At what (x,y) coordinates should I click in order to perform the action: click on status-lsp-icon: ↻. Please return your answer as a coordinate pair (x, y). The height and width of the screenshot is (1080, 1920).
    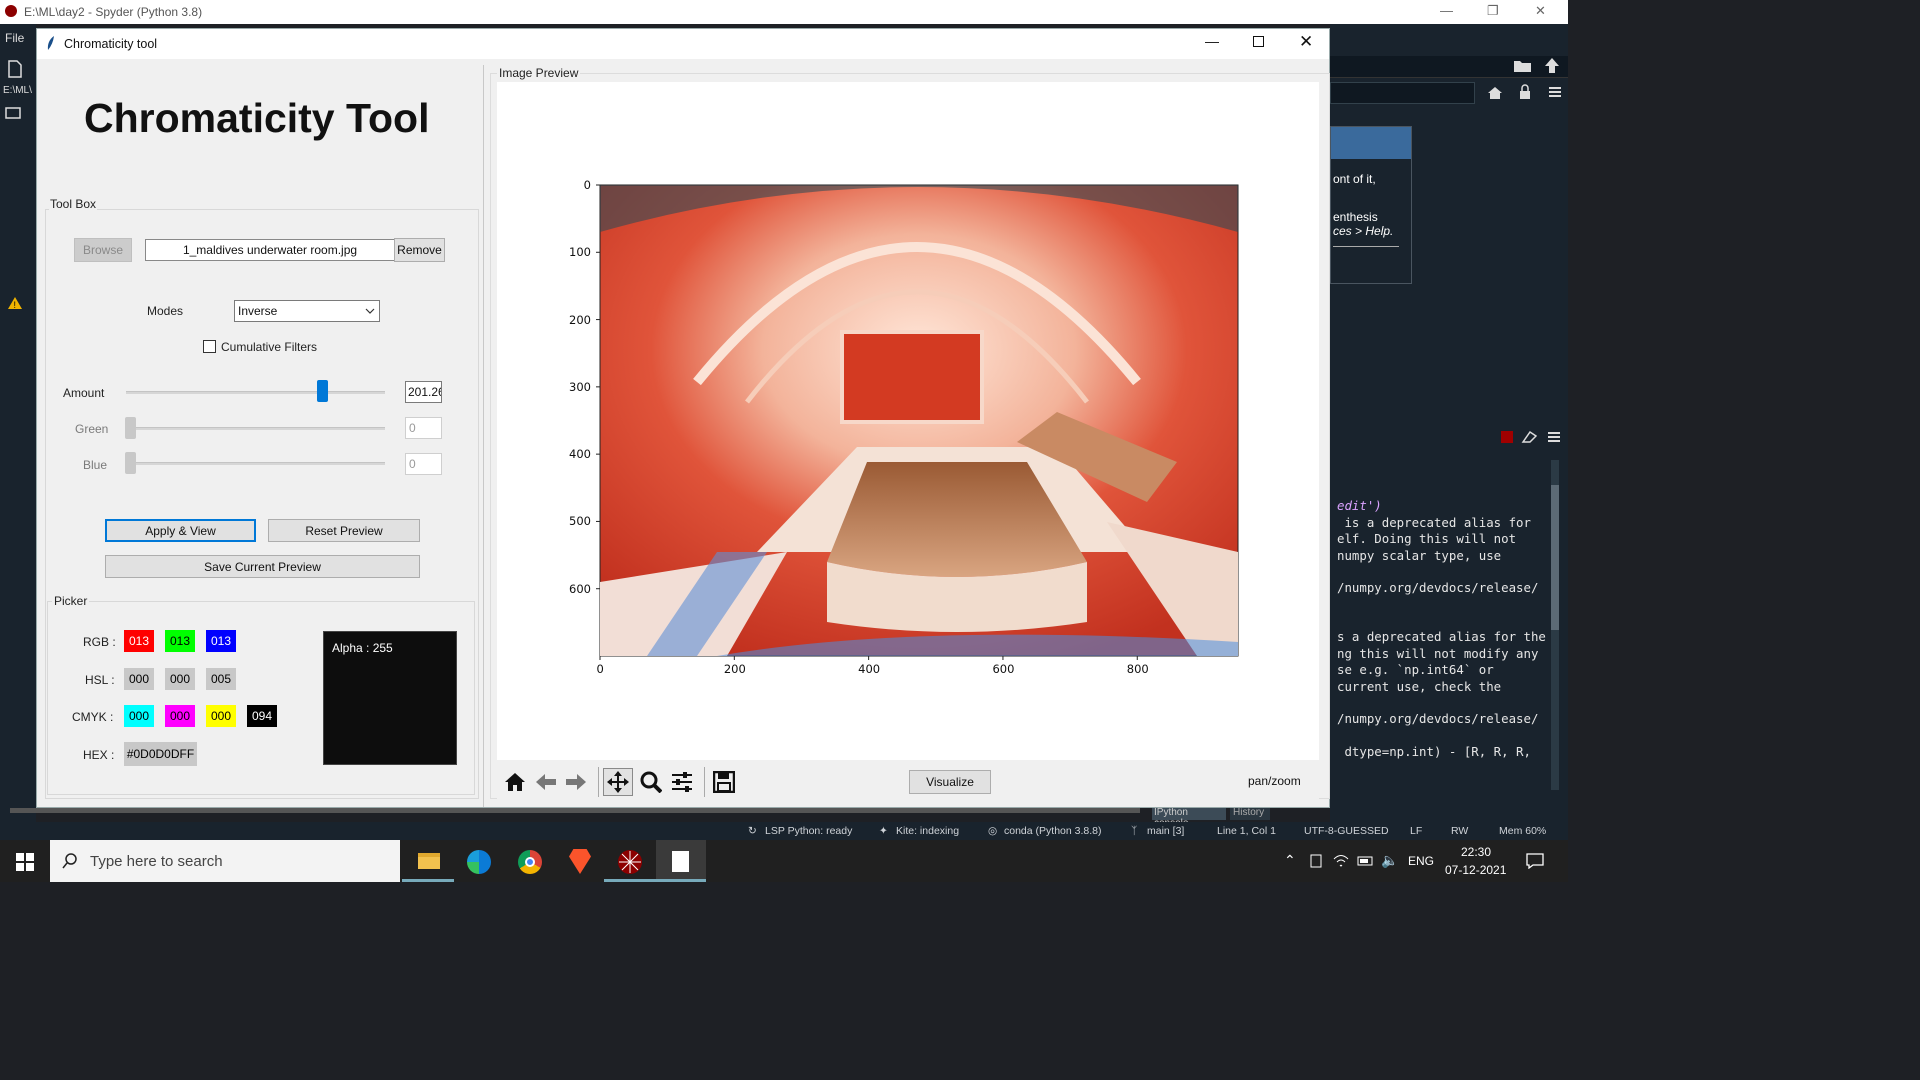
    Looking at the image, I should click on (752, 831).